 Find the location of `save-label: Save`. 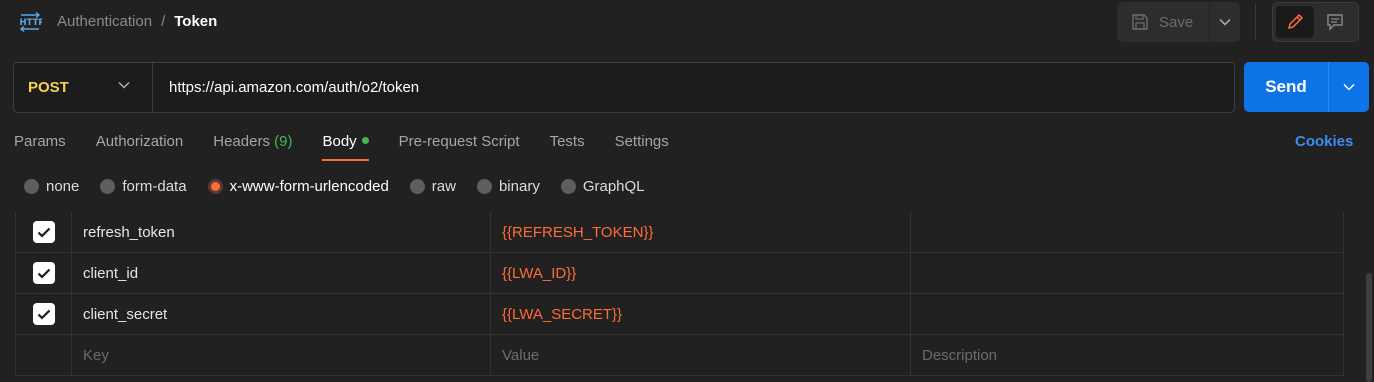

save-label: Save is located at coordinates (1176, 22).